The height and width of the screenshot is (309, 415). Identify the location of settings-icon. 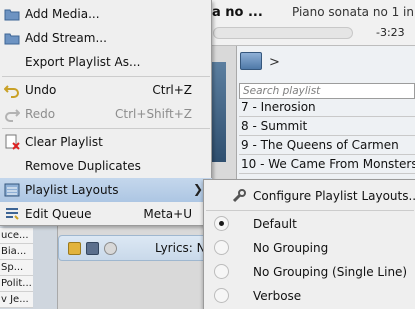
(110, 248).